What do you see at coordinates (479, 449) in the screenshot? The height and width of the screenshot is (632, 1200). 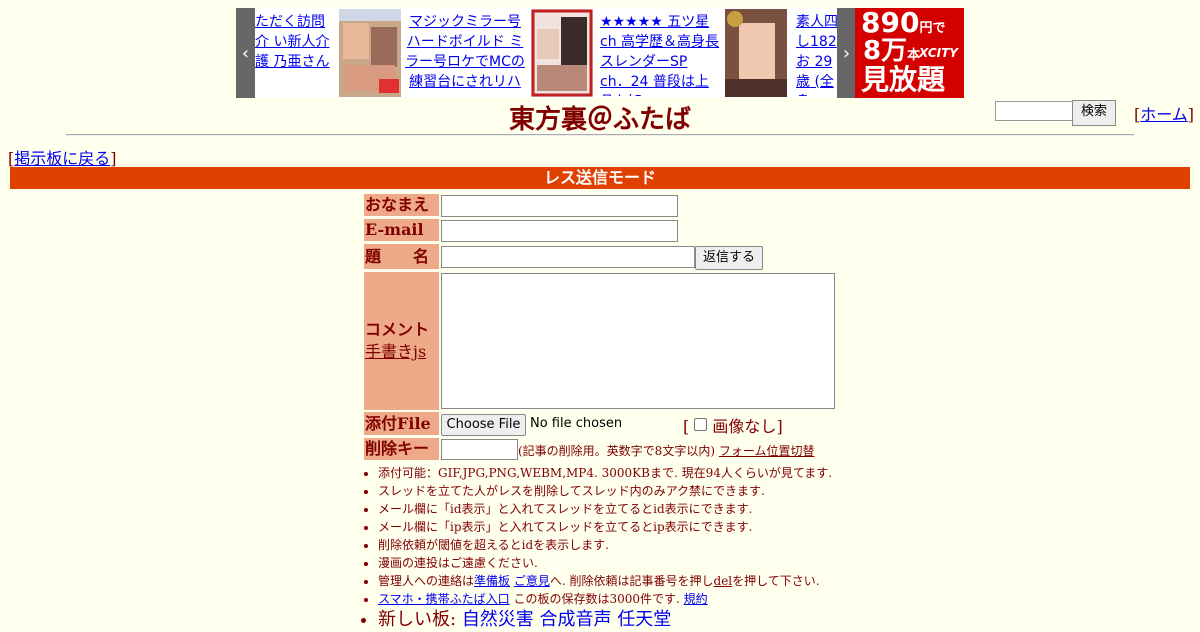 I see `delete-key-field` at bounding box center [479, 449].